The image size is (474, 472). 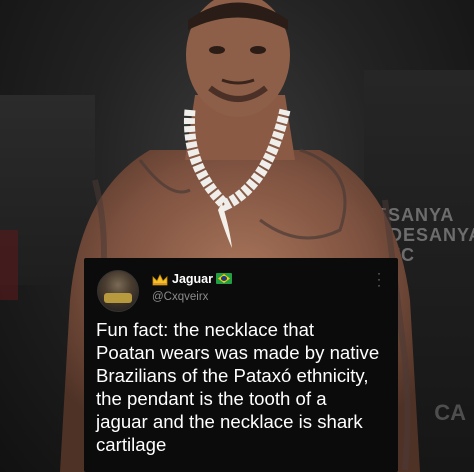 What do you see at coordinates (180, 297) in the screenshot?
I see `user-handle: @Cxqveirx` at bounding box center [180, 297].